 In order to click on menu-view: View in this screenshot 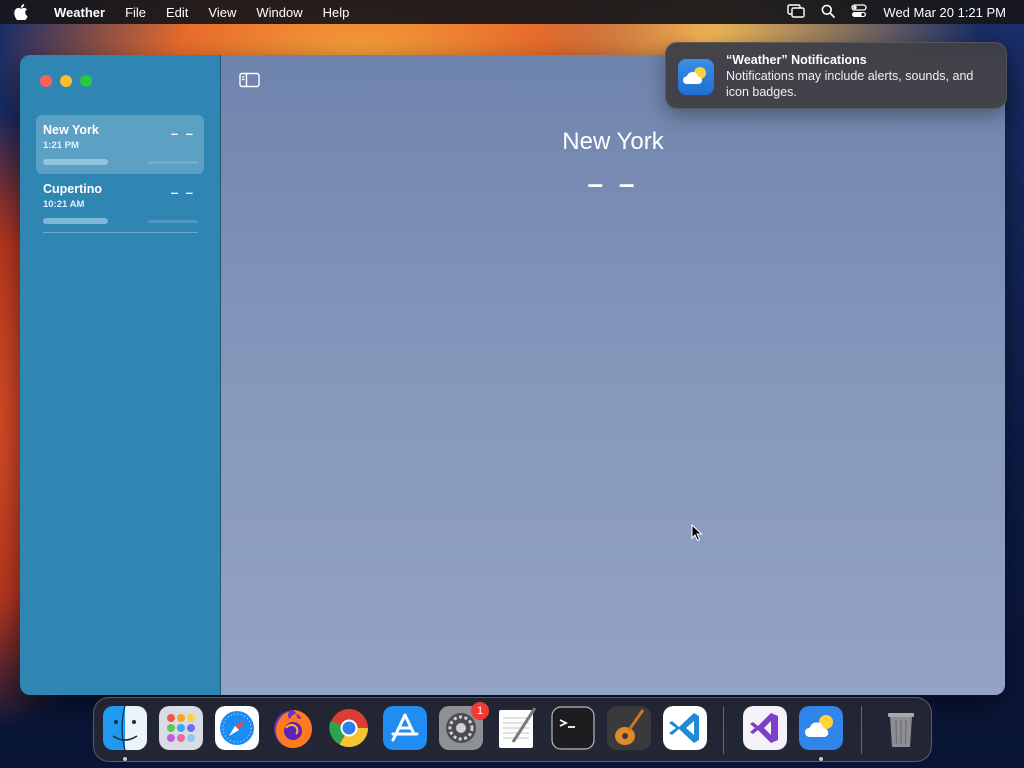, I will do `click(222, 12)`.